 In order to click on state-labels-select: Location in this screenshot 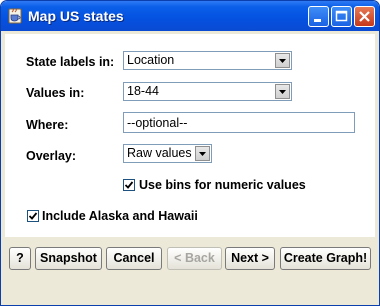, I will do `click(207, 60)`.